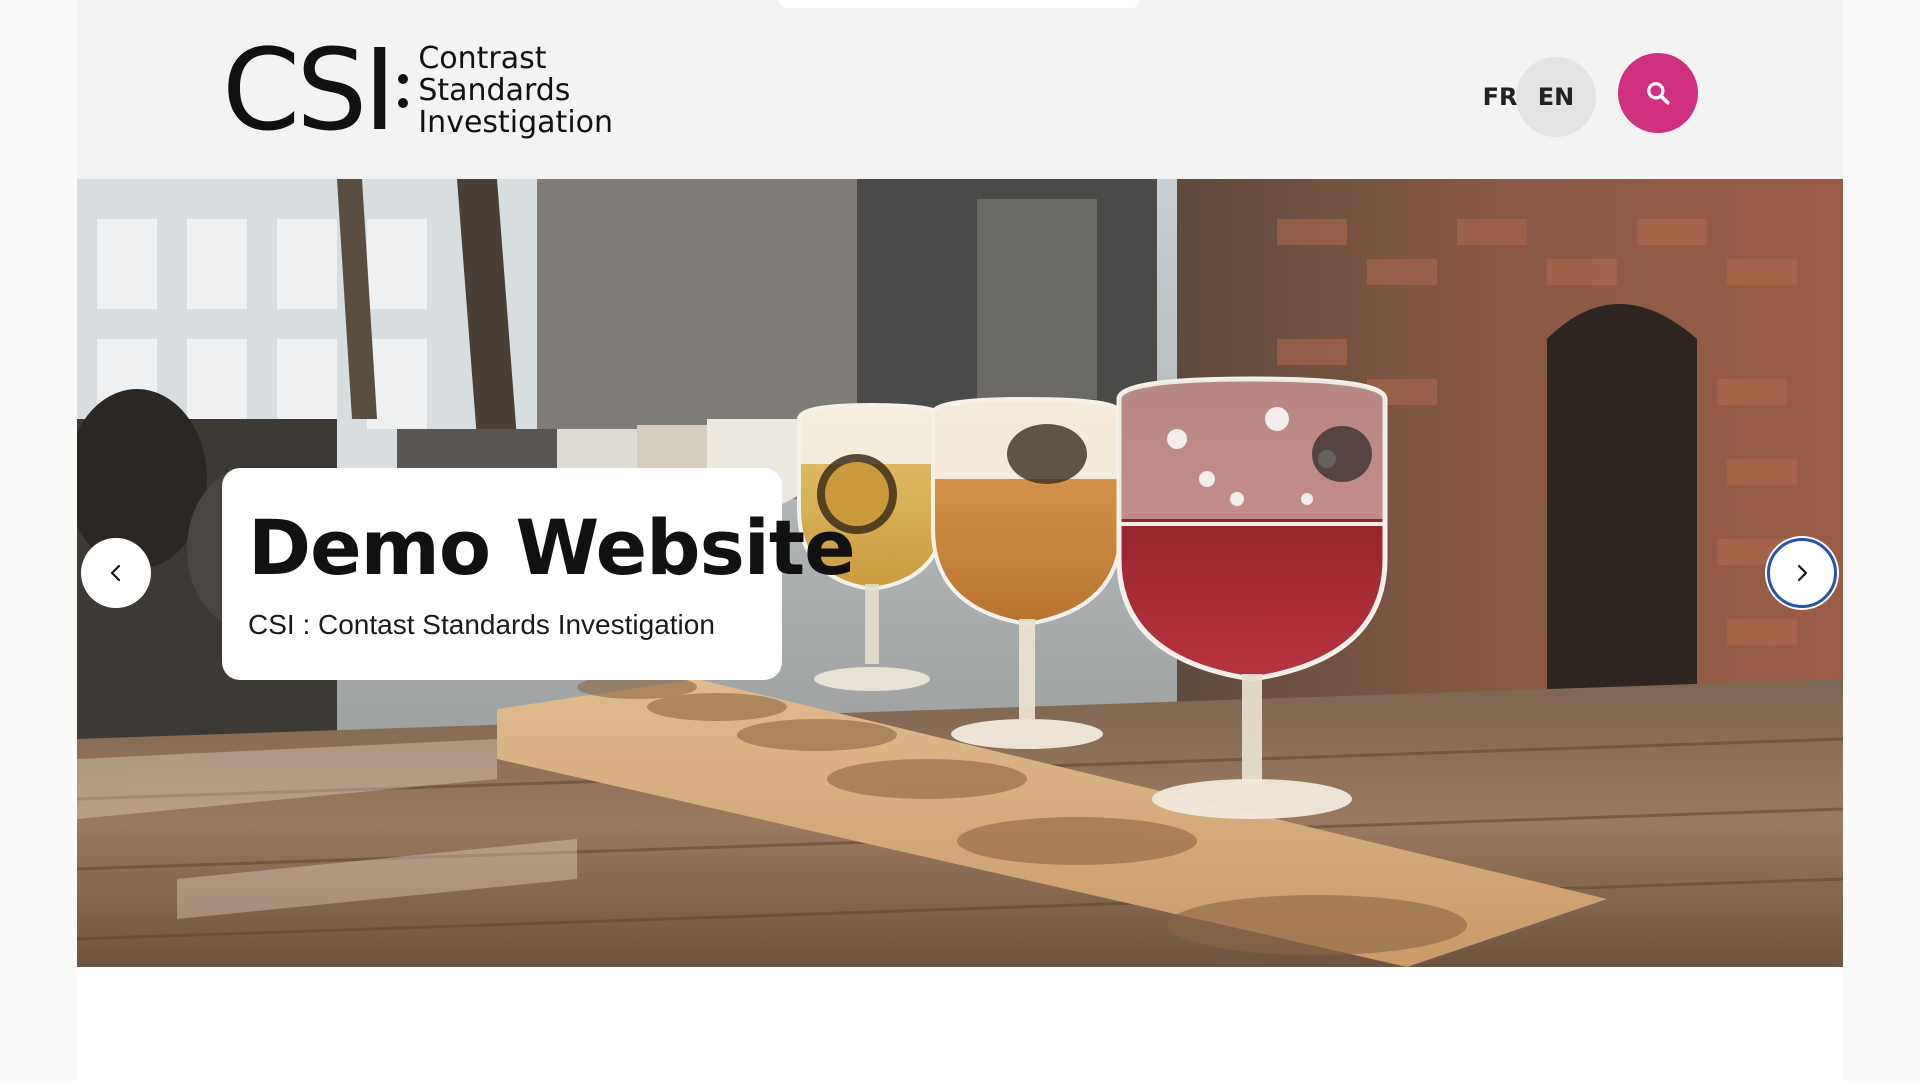  I want to click on search-button, so click(1658, 93).